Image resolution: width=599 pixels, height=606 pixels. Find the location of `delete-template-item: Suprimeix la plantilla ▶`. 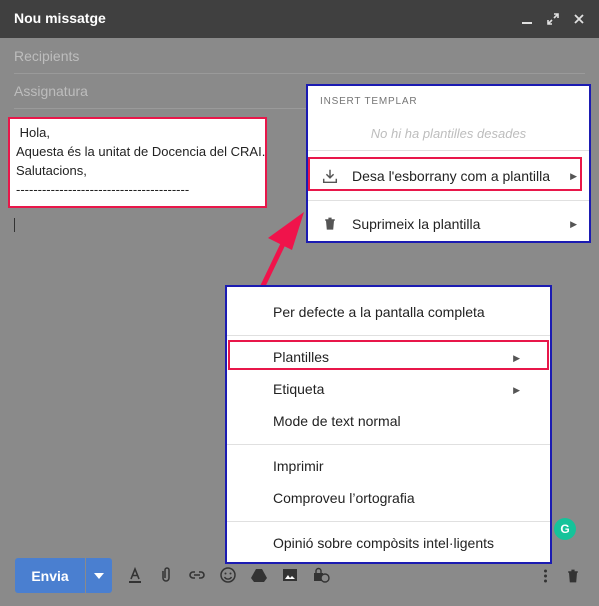

delete-template-item: Suprimeix la plantilla ▶ is located at coordinates (448, 224).